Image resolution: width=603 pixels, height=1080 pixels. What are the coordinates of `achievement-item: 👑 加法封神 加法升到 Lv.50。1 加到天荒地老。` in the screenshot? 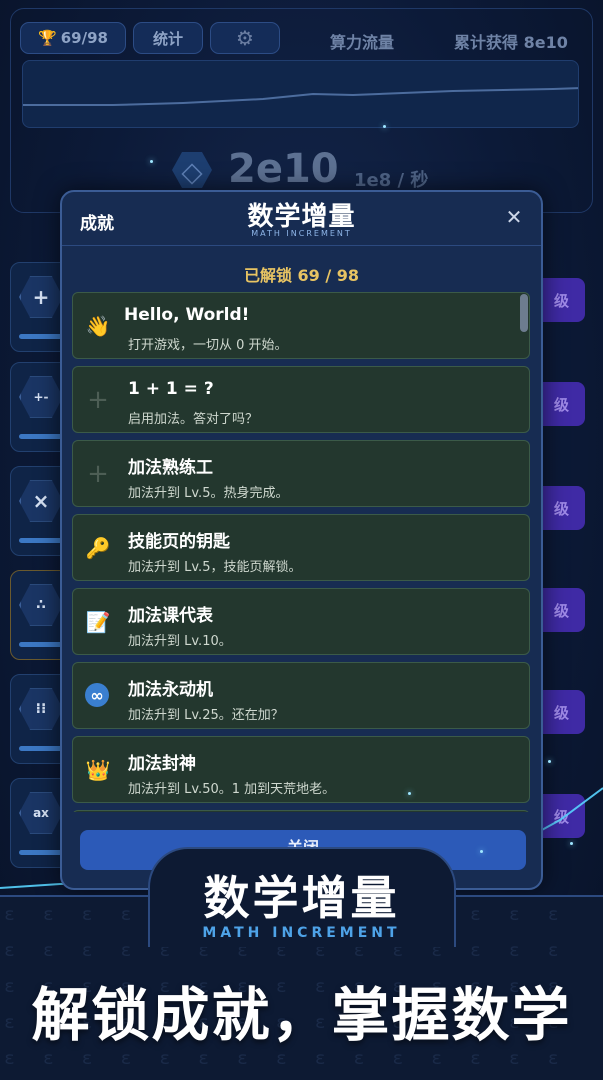 It's located at (301, 769).